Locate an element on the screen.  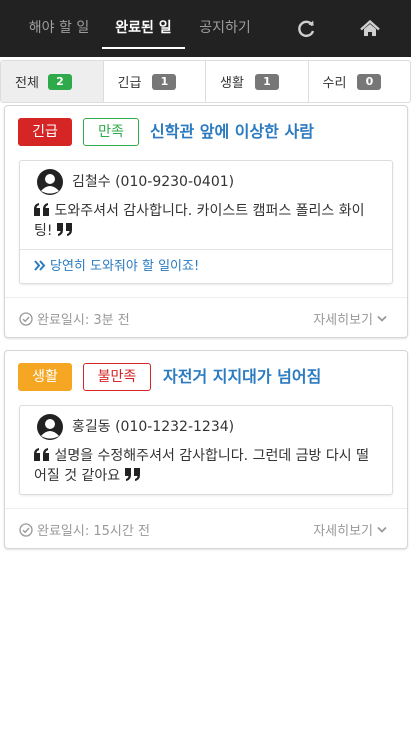
completed-time: 완료일시: 3분 전 is located at coordinates (74, 318).